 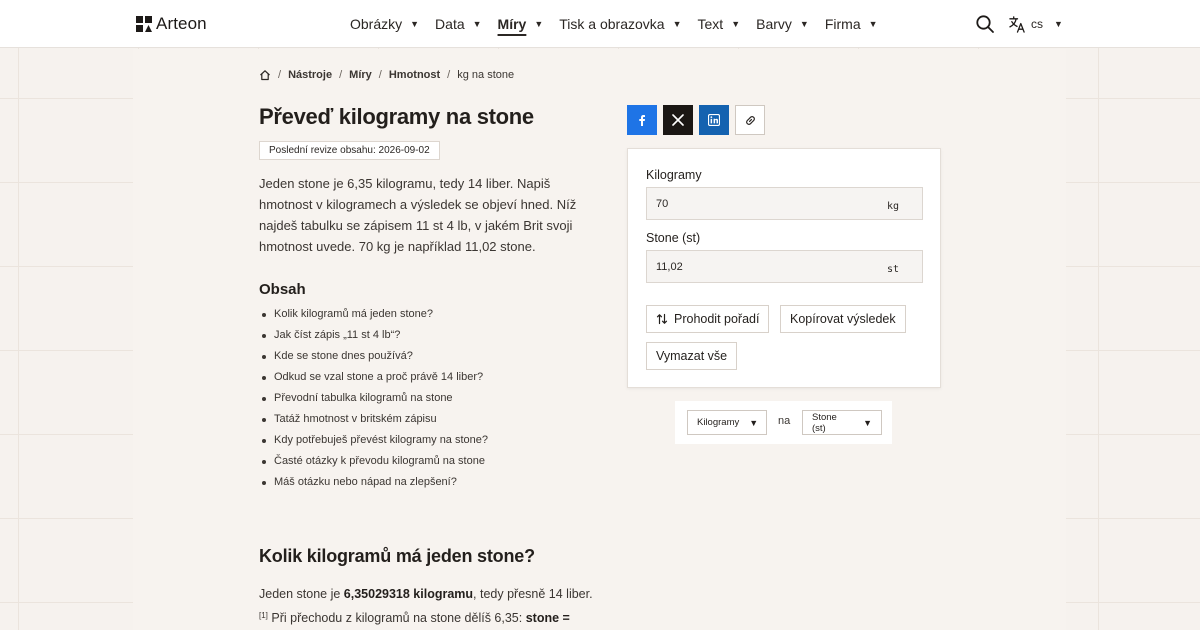 I want to click on page-title: Převeď kilogramy na stone, so click(x=396, y=116).